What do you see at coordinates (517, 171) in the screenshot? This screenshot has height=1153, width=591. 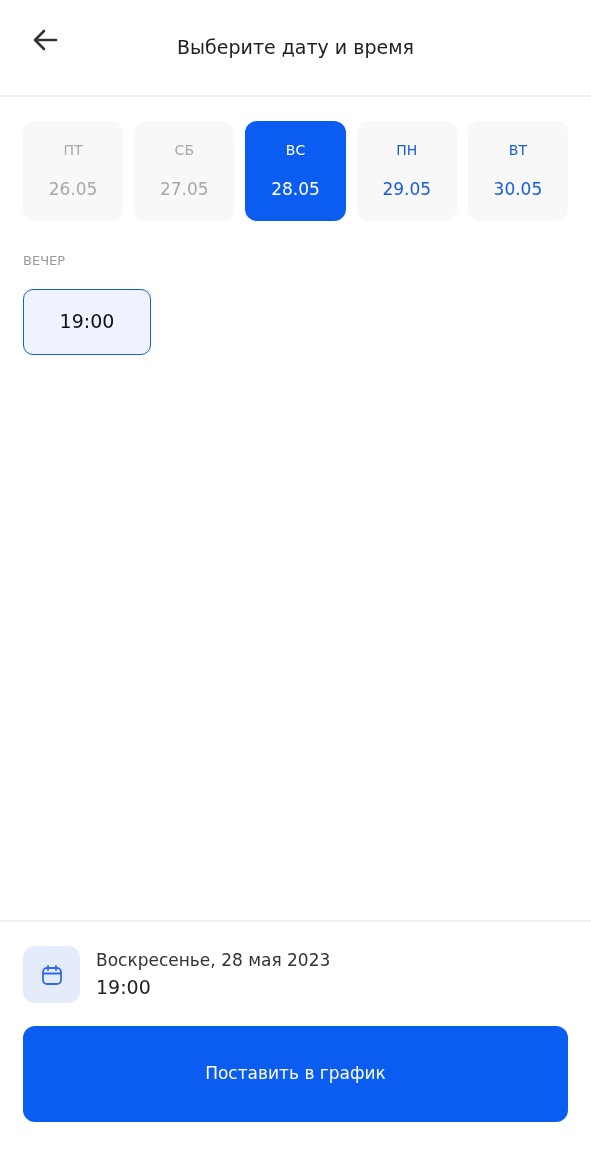 I see `day-tab: ВТ 30.05` at bounding box center [517, 171].